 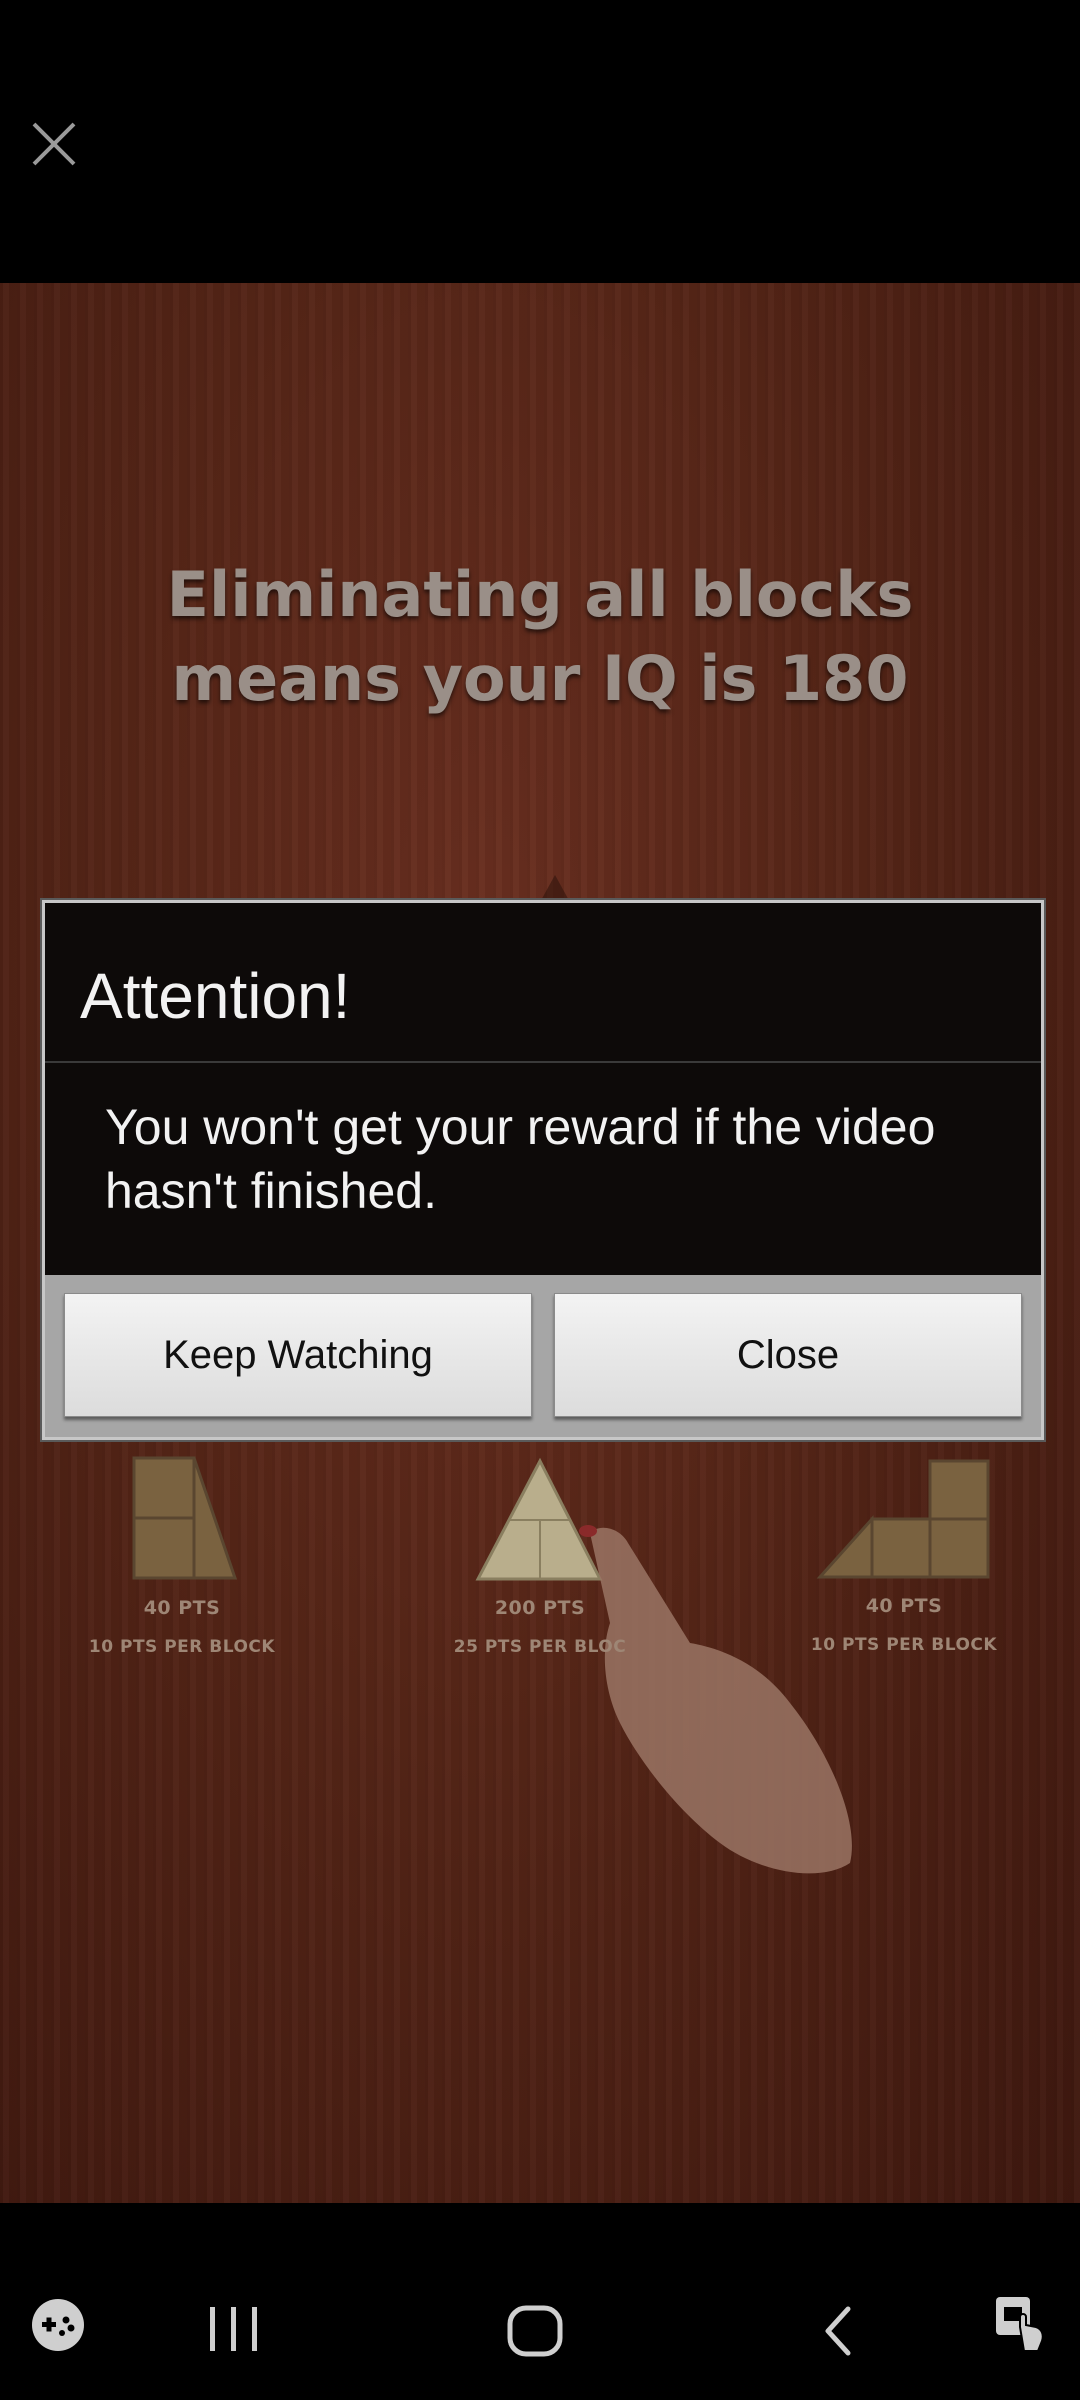 What do you see at coordinates (540, 1647) in the screenshot?
I see `example-middle-per-block: 25 PTS PER BLOC` at bounding box center [540, 1647].